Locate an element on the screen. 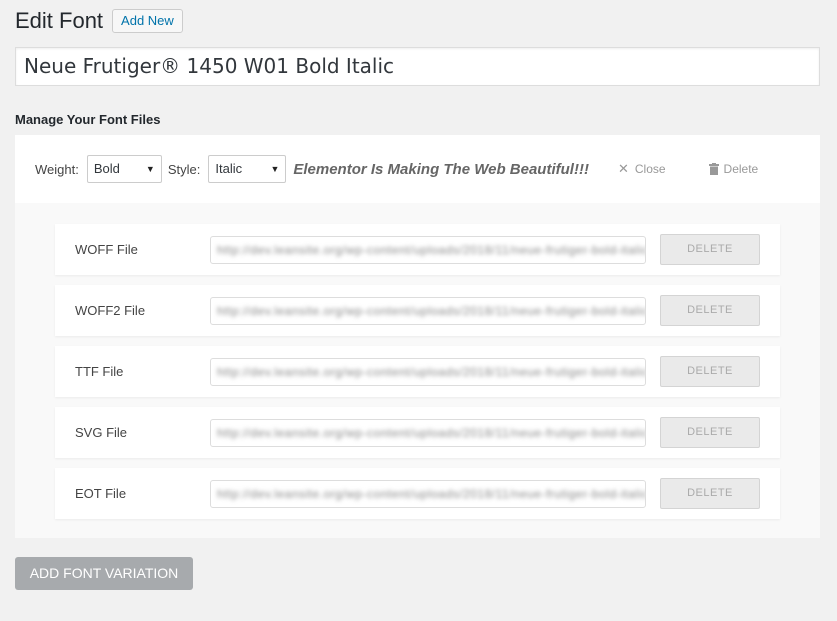 Image resolution: width=837 pixels, height=621 pixels. weight-label: Weight: is located at coordinates (57, 169).